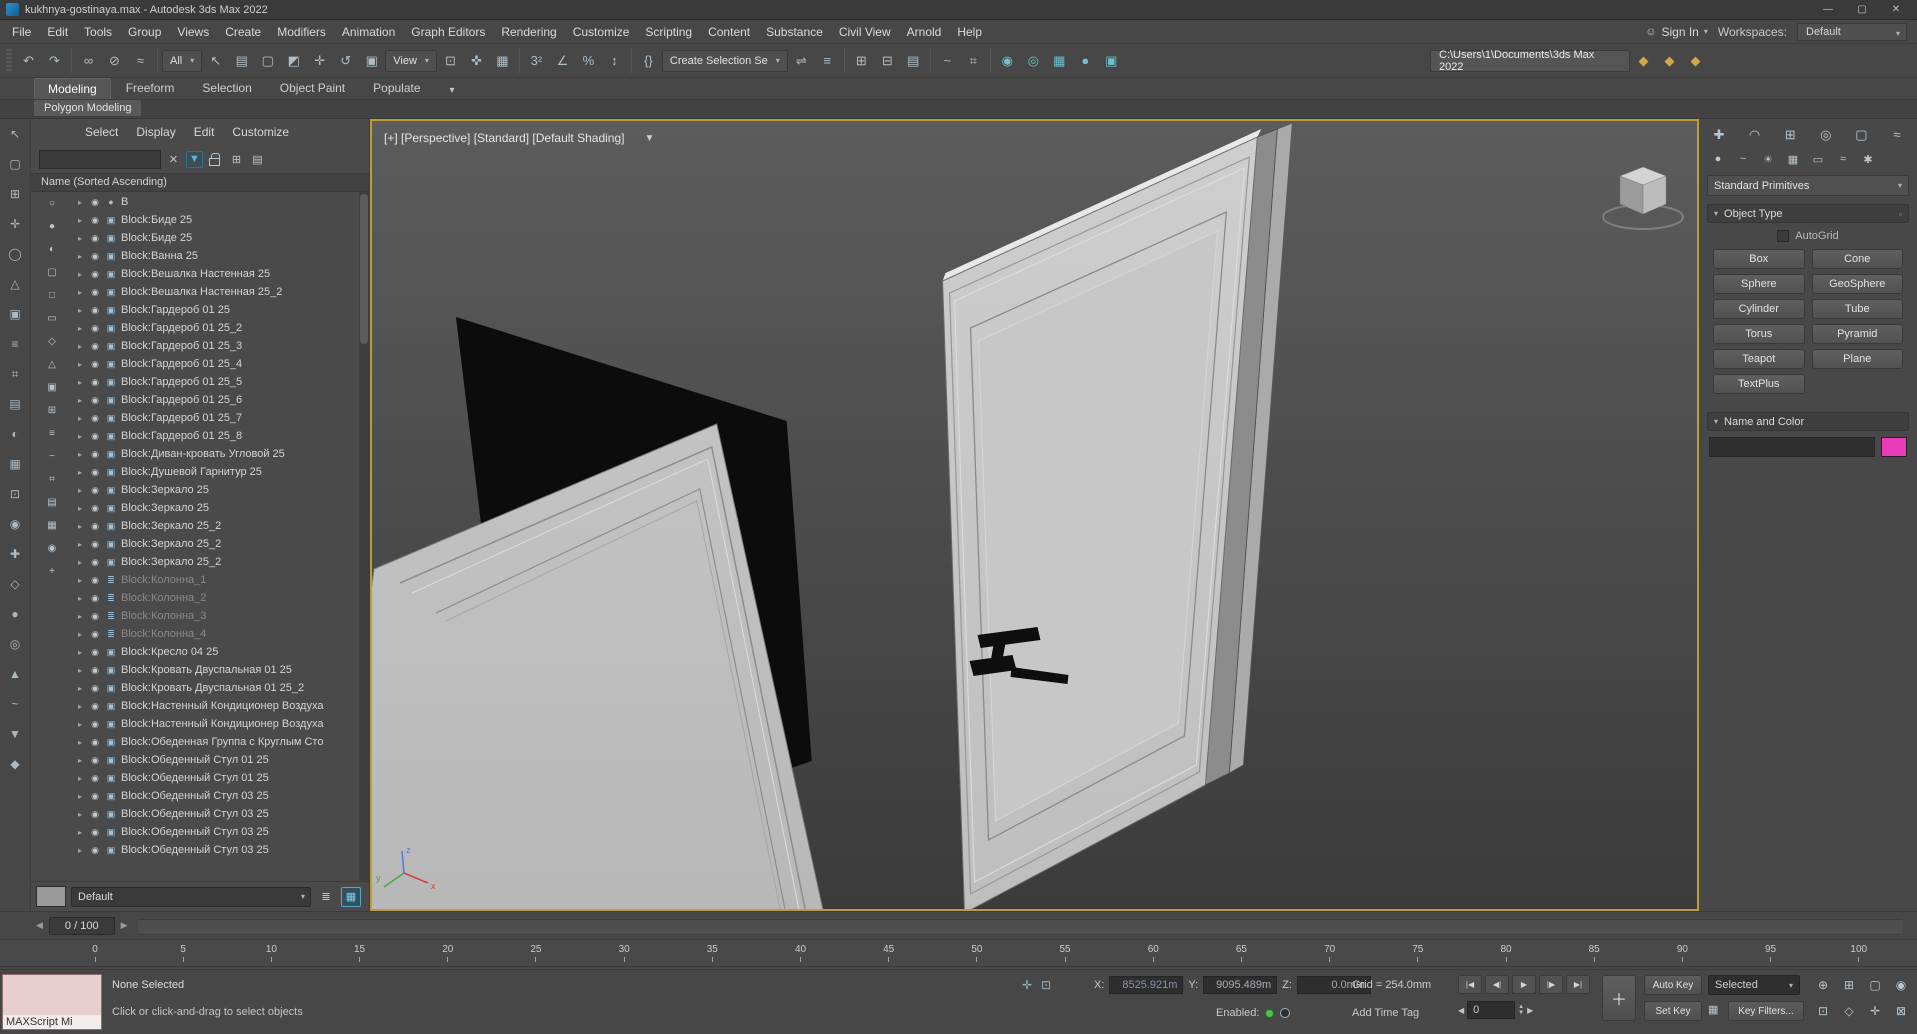 This screenshot has width=1917, height=1034. What do you see at coordinates (1896, 9) in the screenshot?
I see `close-button: ✕` at bounding box center [1896, 9].